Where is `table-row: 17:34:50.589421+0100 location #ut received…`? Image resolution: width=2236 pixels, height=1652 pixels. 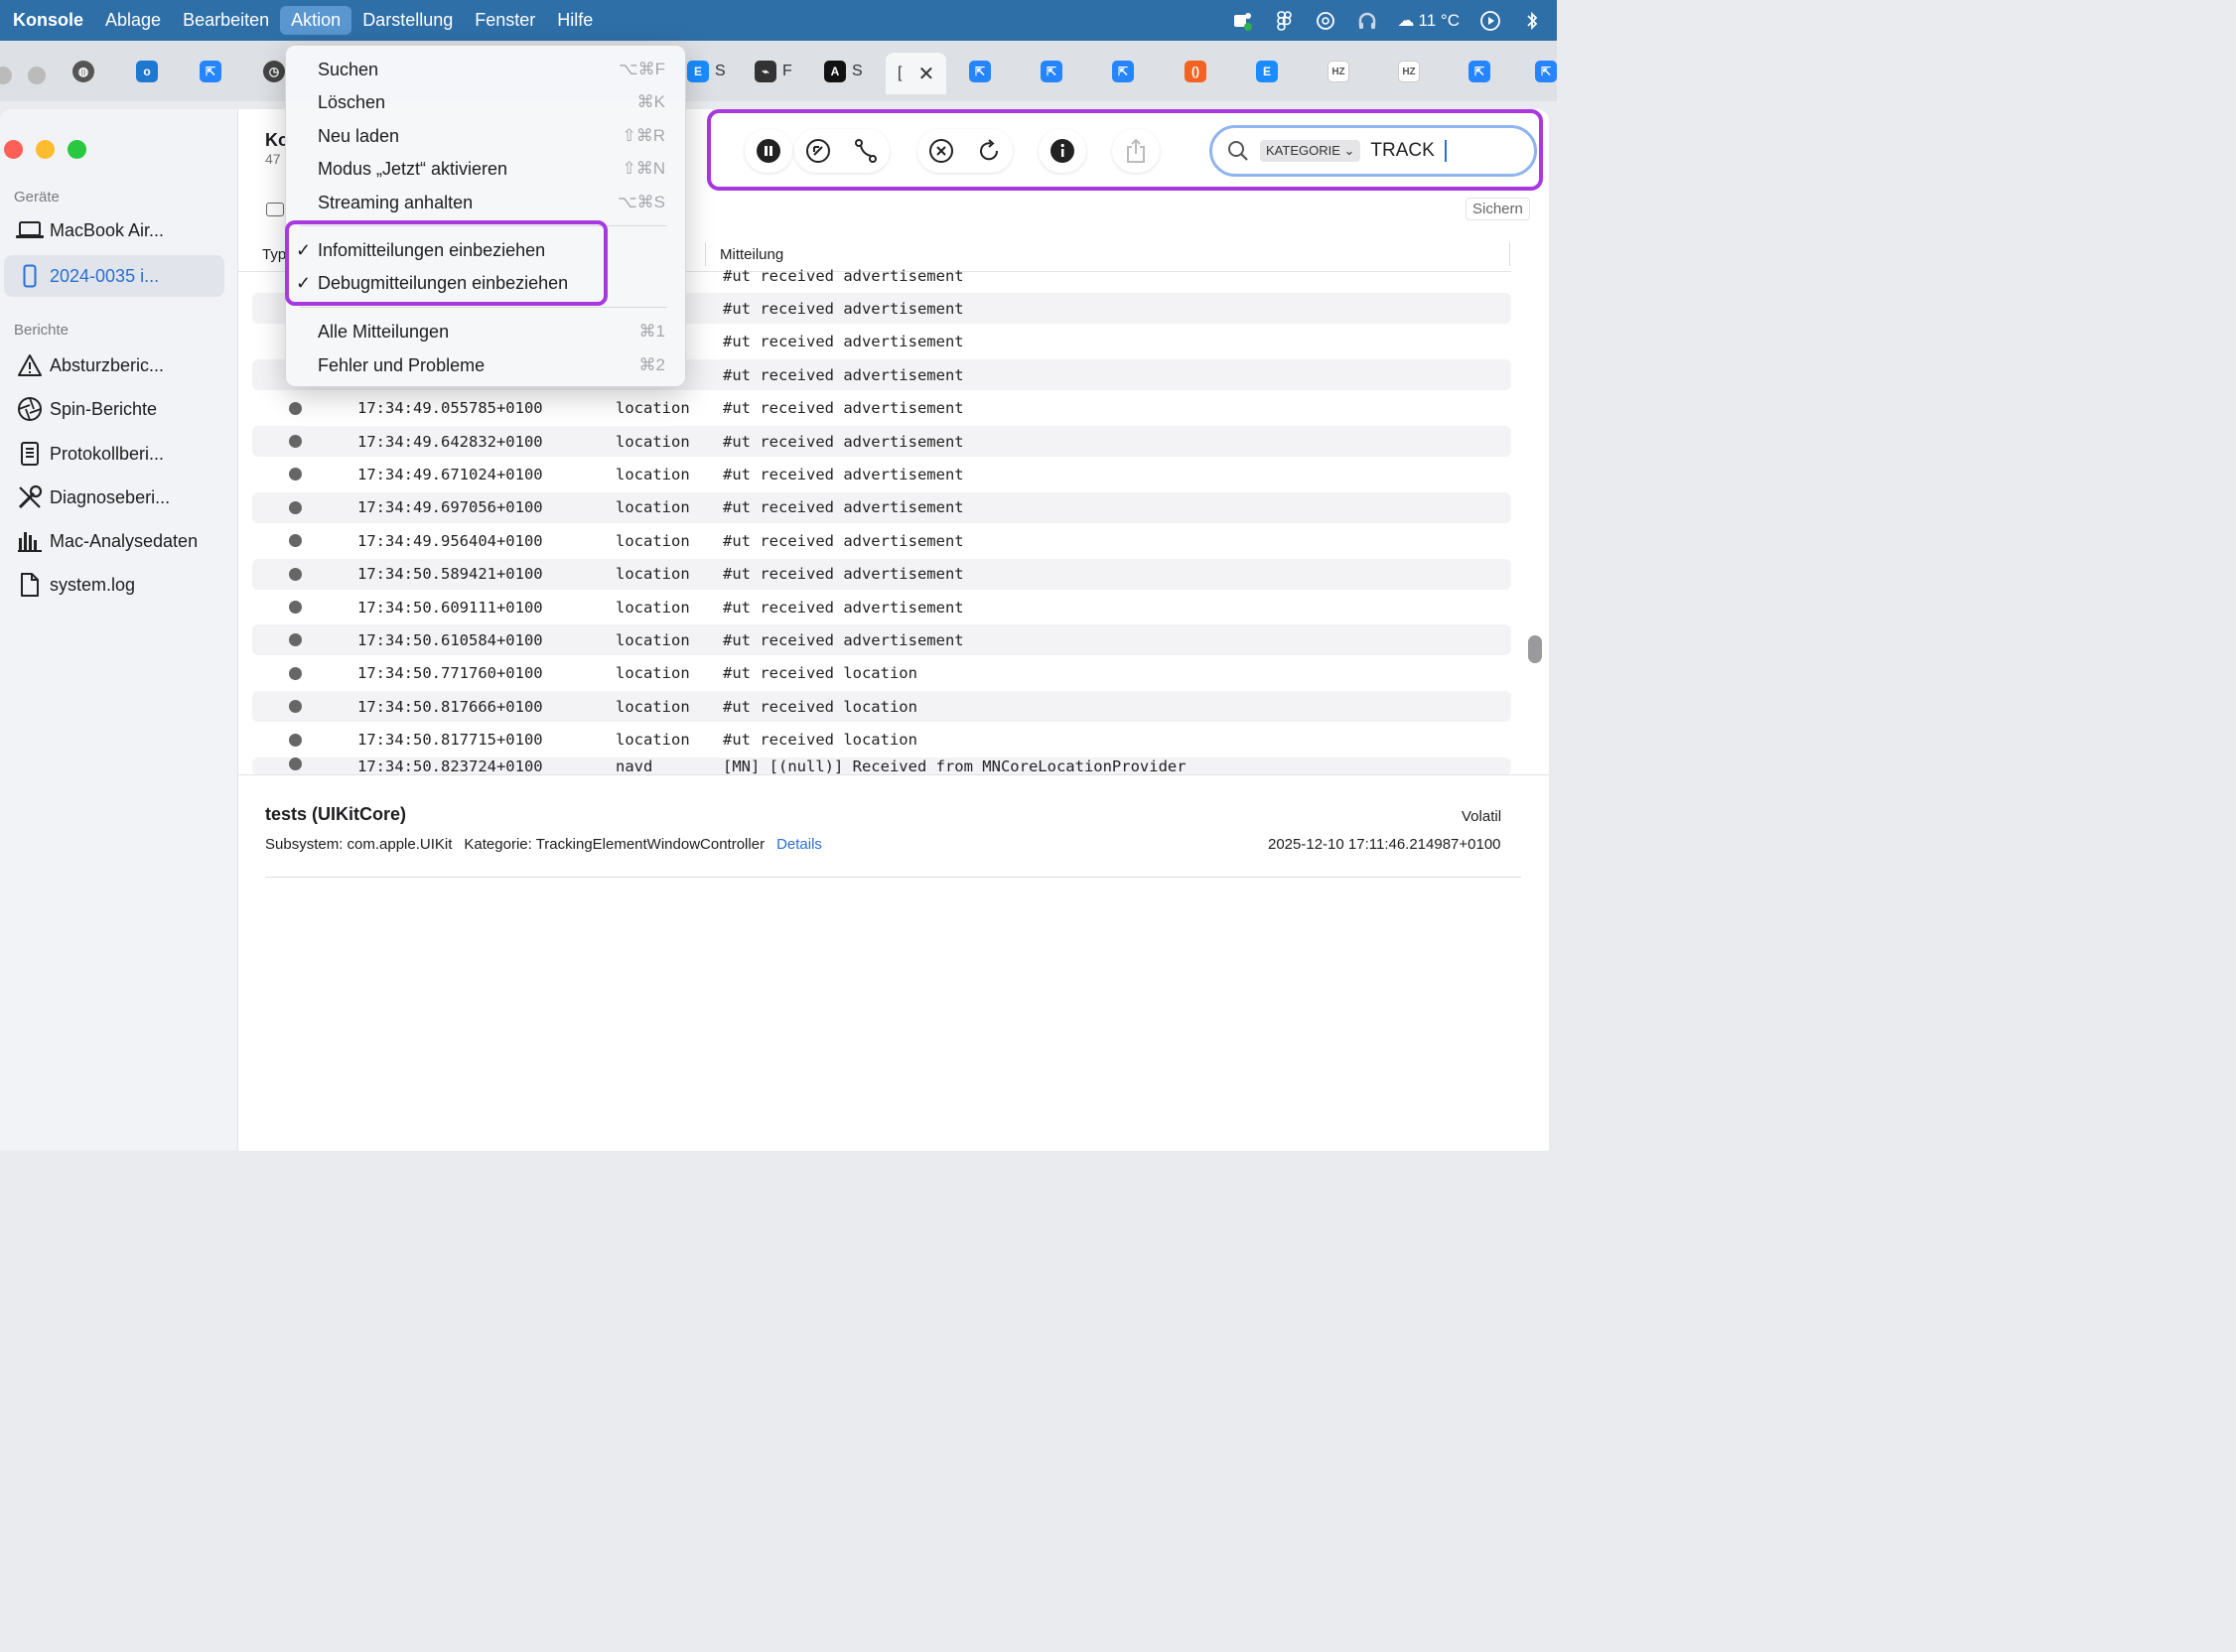
table-row: 17:34:50.589421+0100 location #ut received… is located at coordinates (882, 574).